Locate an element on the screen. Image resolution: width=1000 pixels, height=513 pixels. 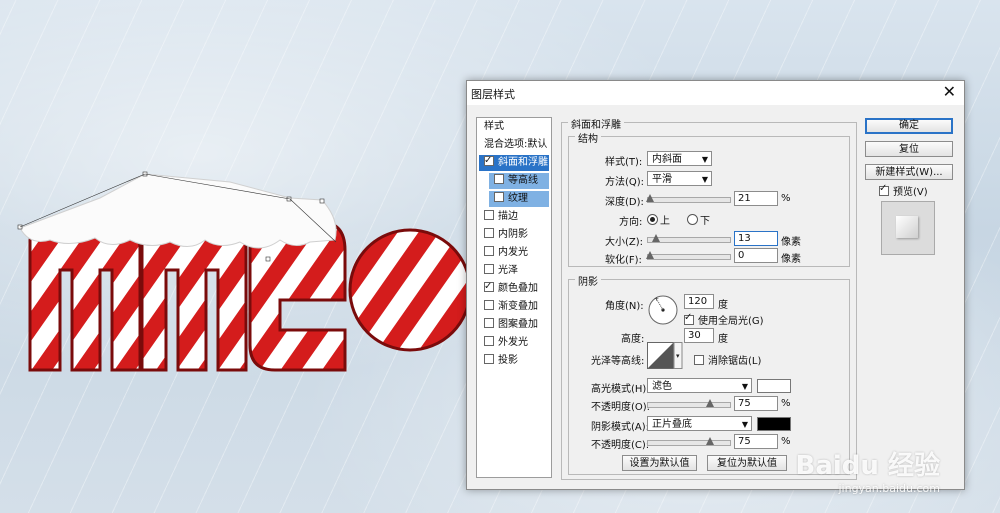
sidebar-item-texture: 纹理 is located at coordinates (519, 199).